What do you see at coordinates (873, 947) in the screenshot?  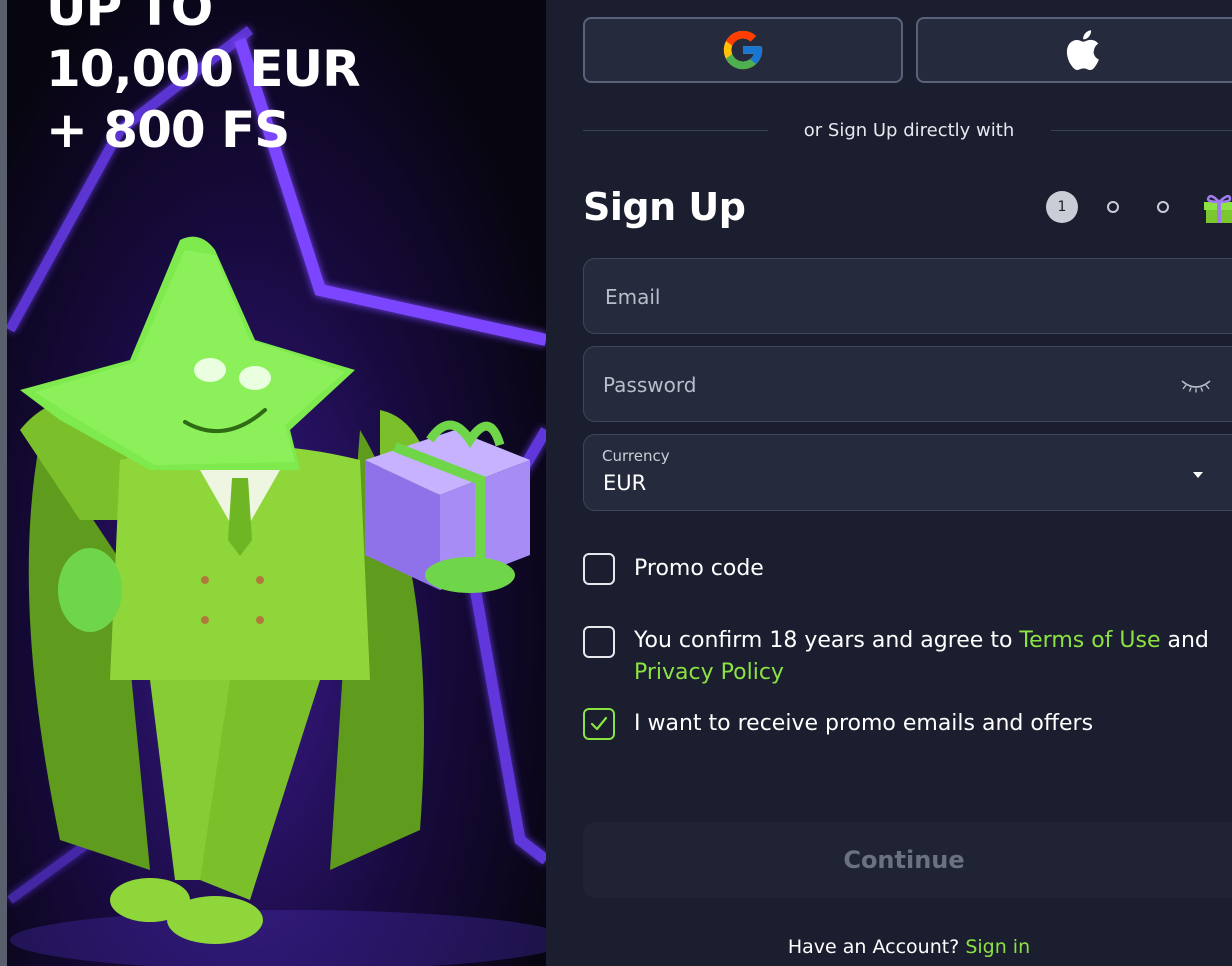 I see `have-account-text: Have an Account?` at bounding box center [873, 947].